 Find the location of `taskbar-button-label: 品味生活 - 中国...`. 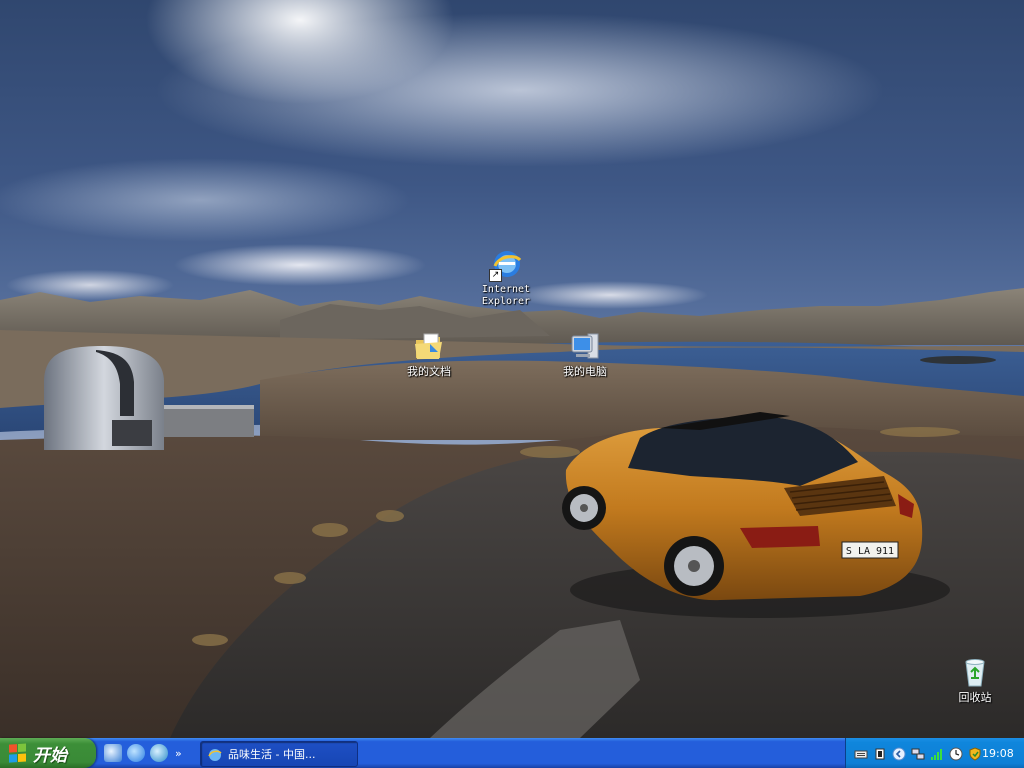

taskbar-button-label: 品味生活 - 中国... is located at coordinates (272, 754).